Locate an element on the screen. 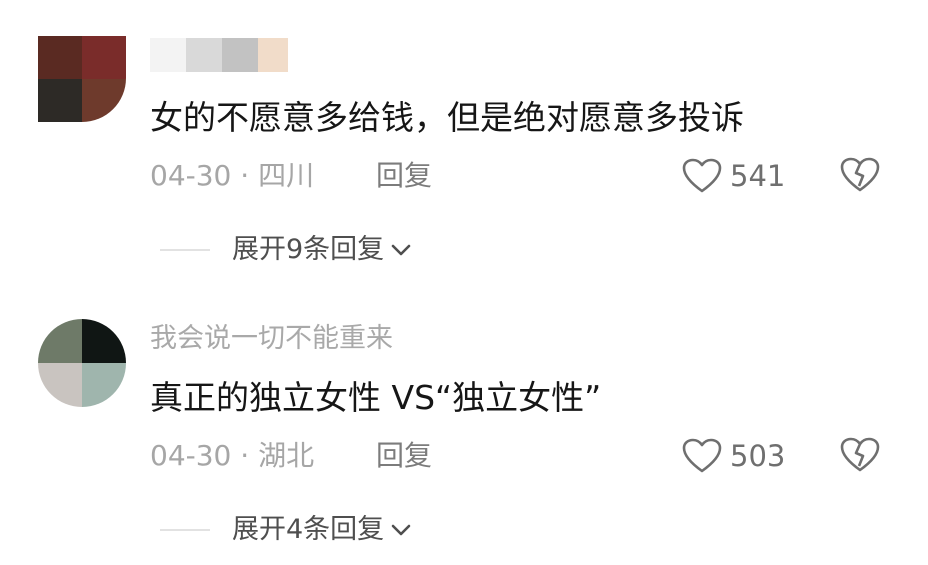 This screenshot has width=928, height=565. username-blurred is located at coordinates (219, 55).